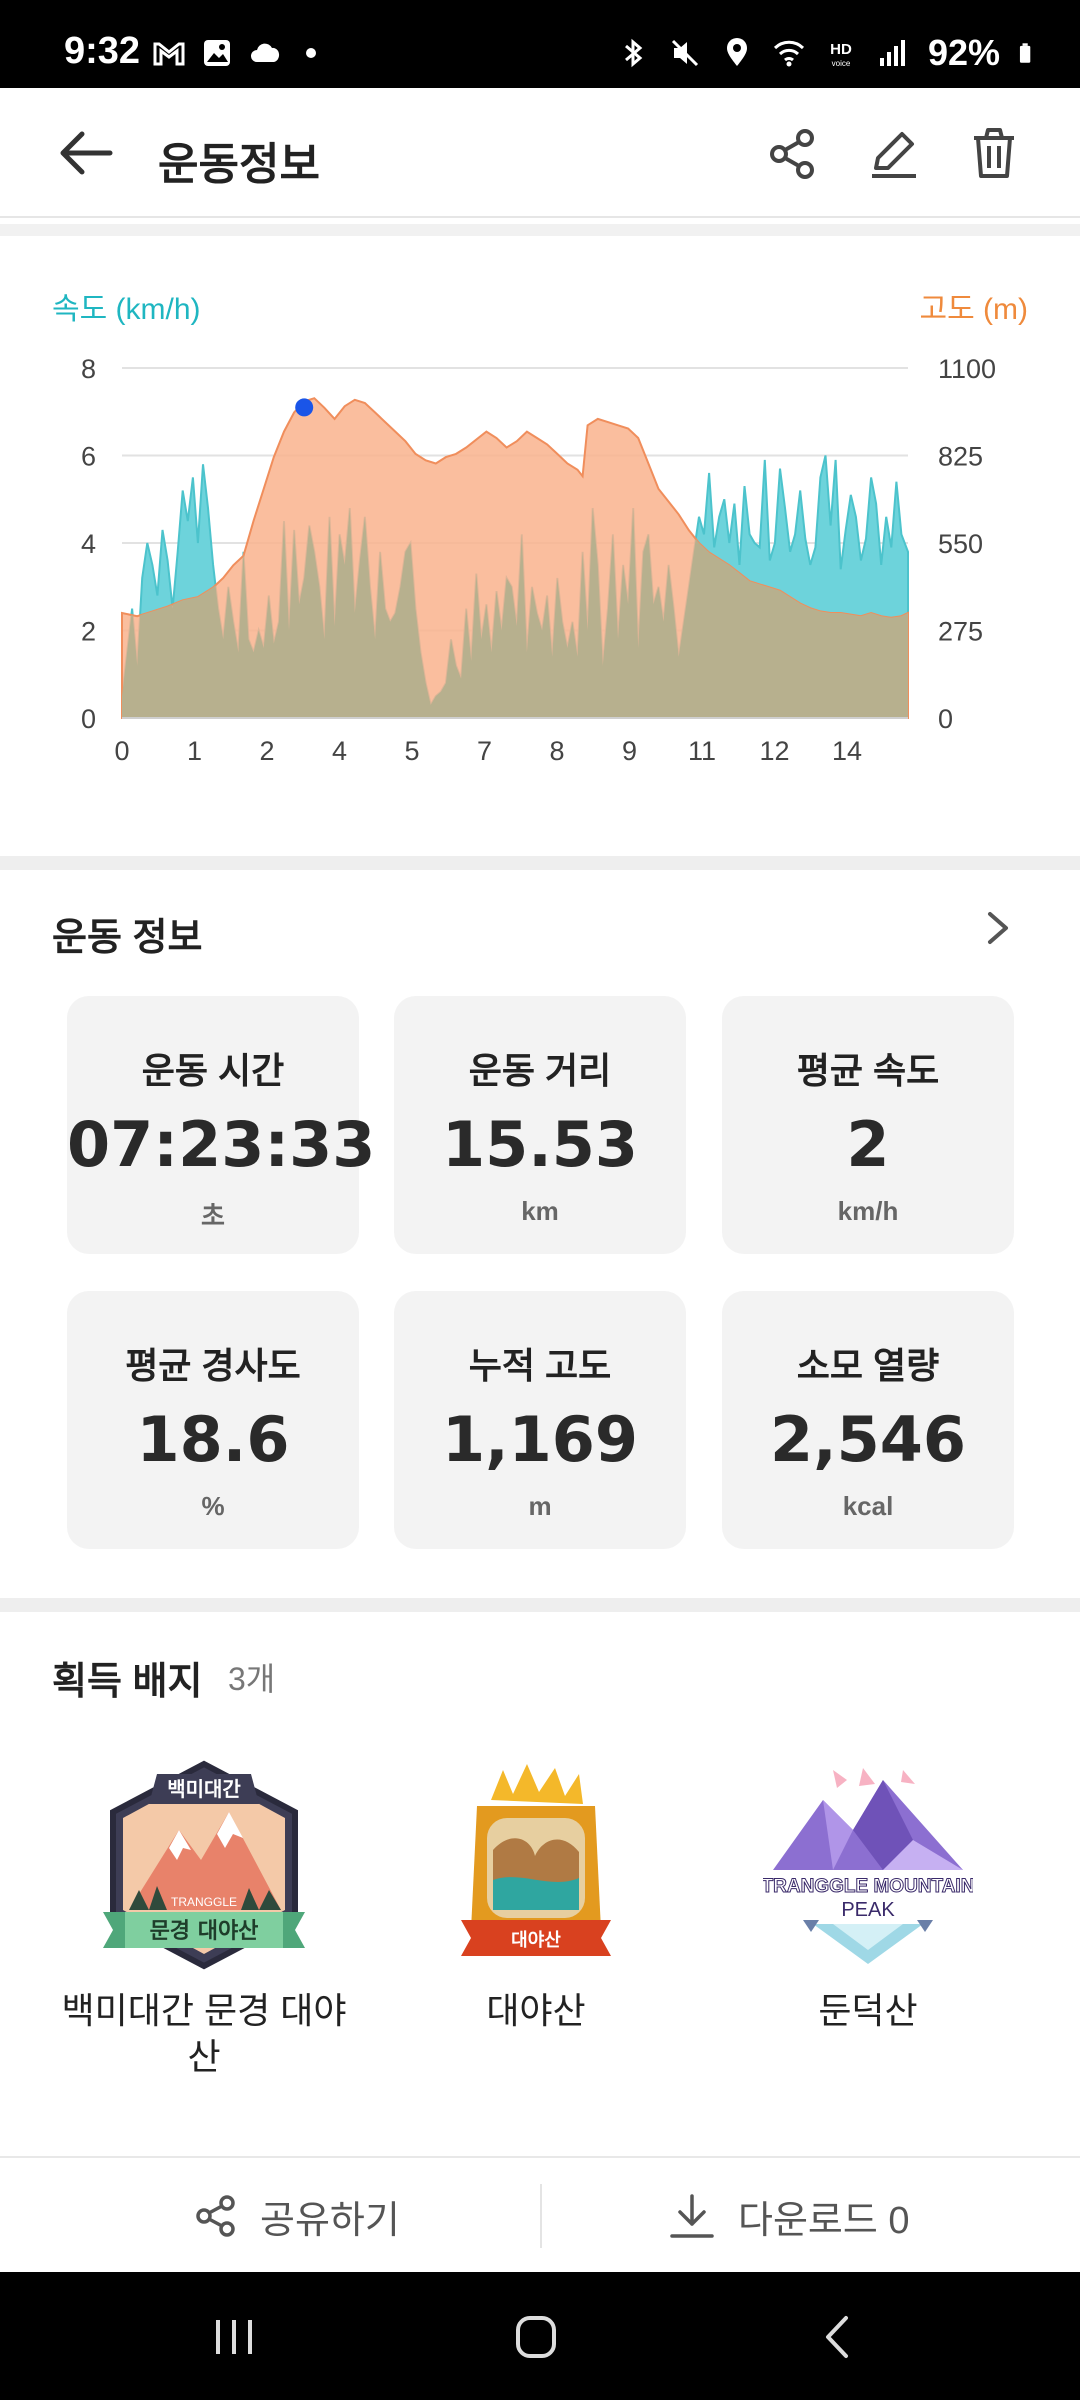 Image resolution: width=1080 pixels, height=2400 pixels. What do you see at coordinates (868, 1070) in the screenshot?
I see `stat-label: 평균 속도` at bounding box center [868, 1070].